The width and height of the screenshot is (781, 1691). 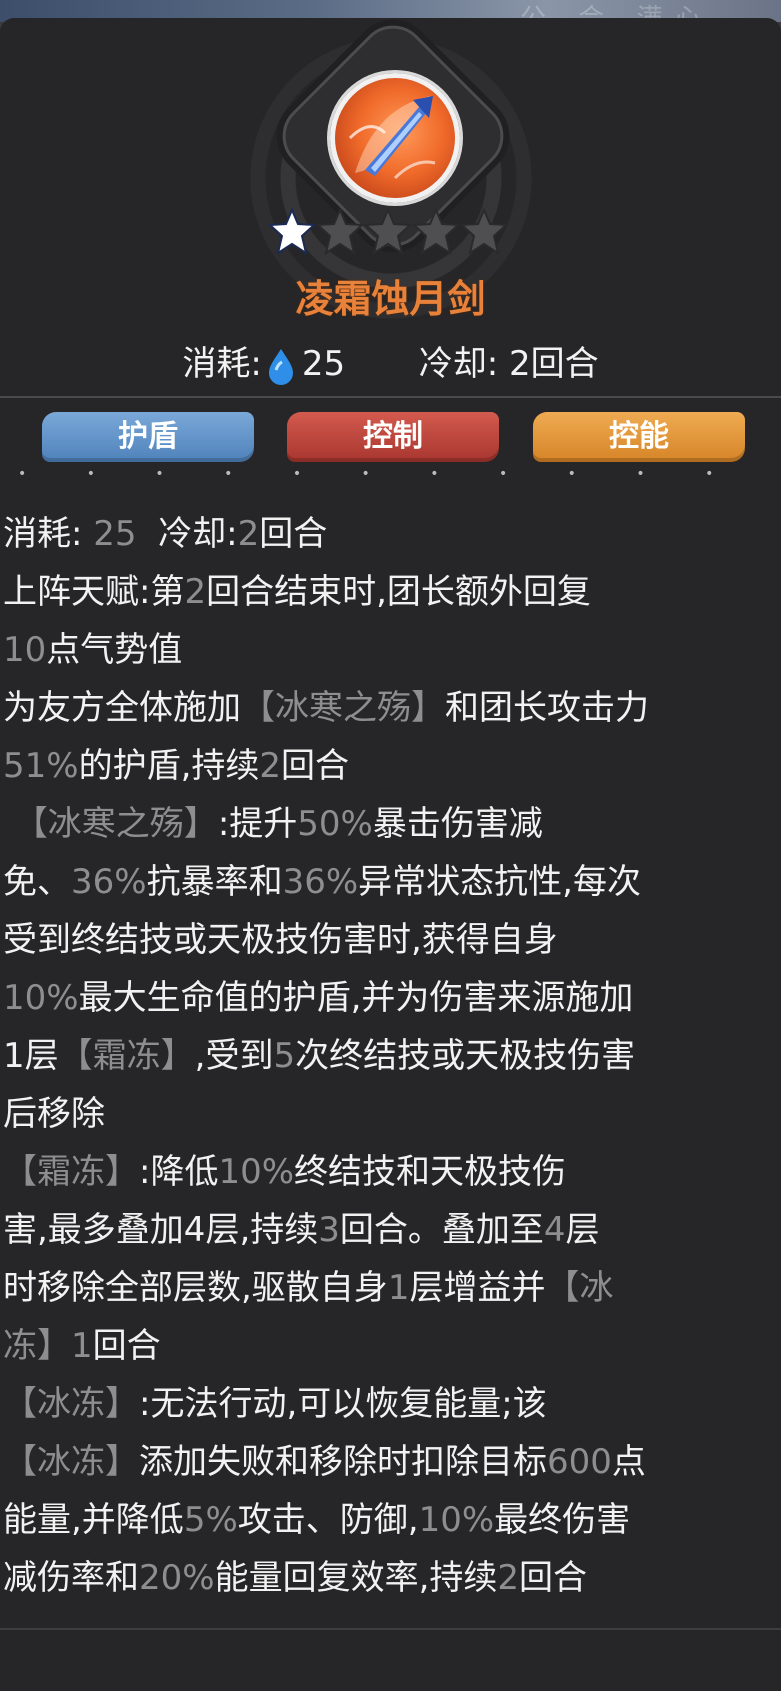 I want to click on desc-line: 51%的护盾,持续2回合, so click(x=176, y=766).